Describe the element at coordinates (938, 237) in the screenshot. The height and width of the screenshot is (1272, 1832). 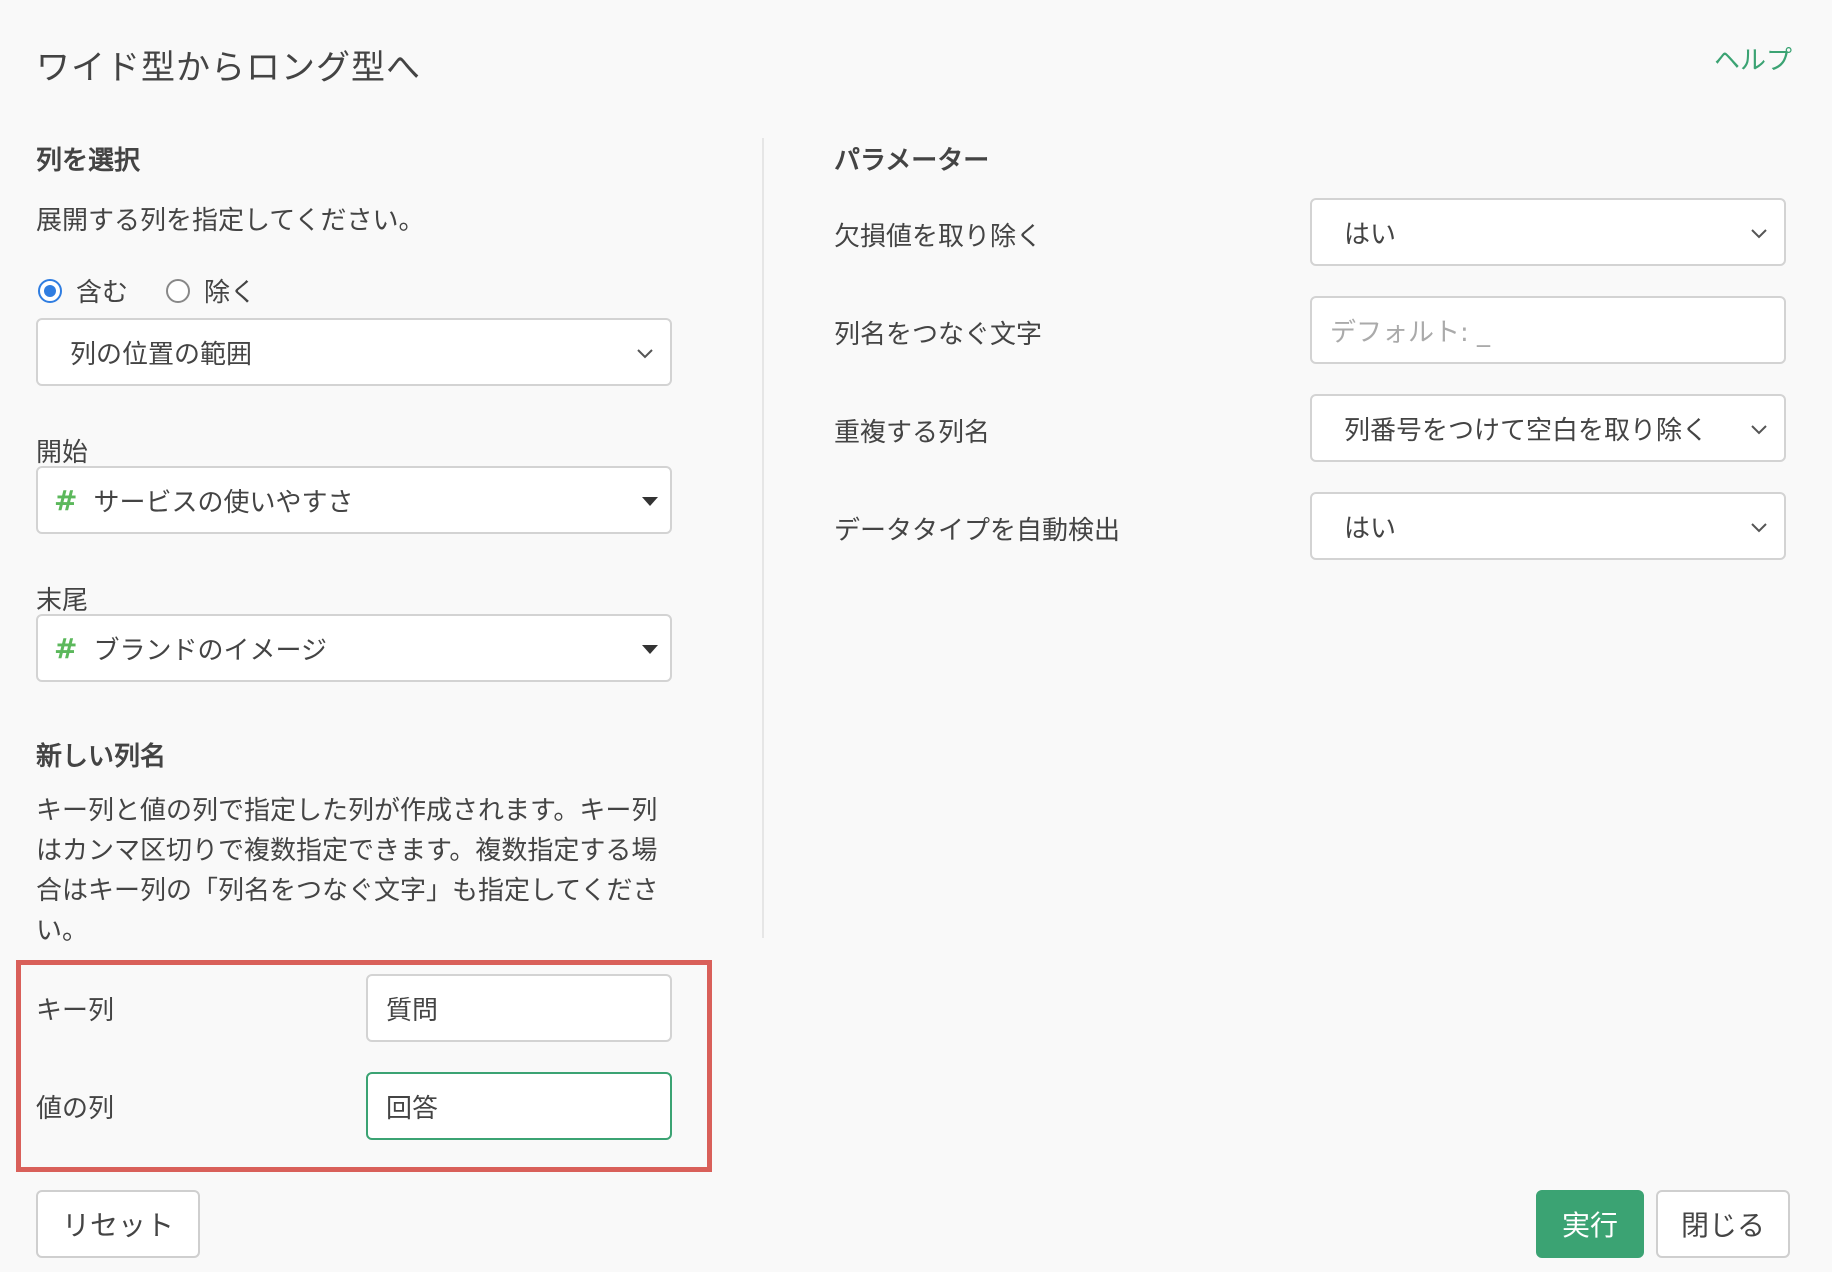
I see `drop-na-label: 欠損値を取り除く` at that location.